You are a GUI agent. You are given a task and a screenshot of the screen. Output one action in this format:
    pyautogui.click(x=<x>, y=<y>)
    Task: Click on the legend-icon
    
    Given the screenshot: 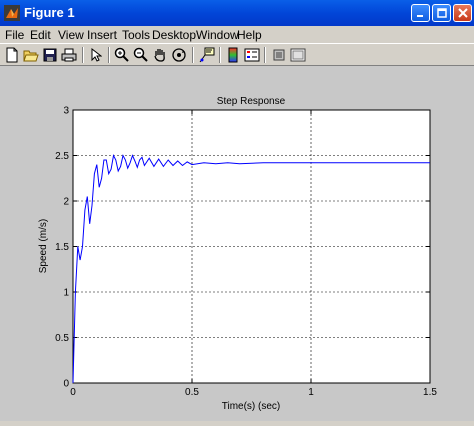 What is the action you would take?
    pyautogui.click(x=252, y=55)
    